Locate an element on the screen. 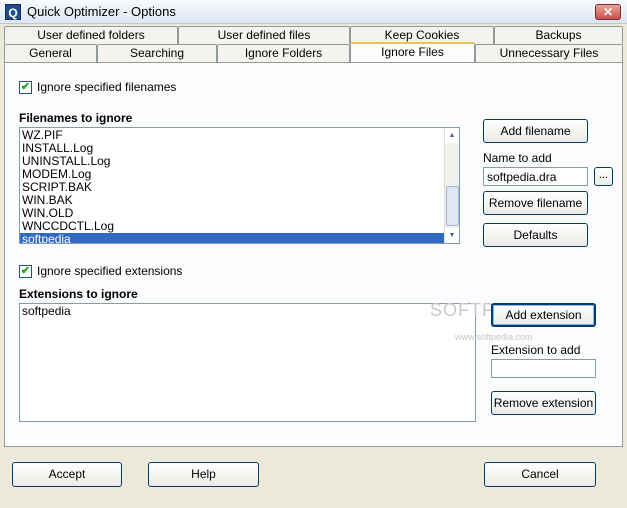 This screenshot has height=508, width=627. close-button: ✕ is located at coordinates (608, 12).